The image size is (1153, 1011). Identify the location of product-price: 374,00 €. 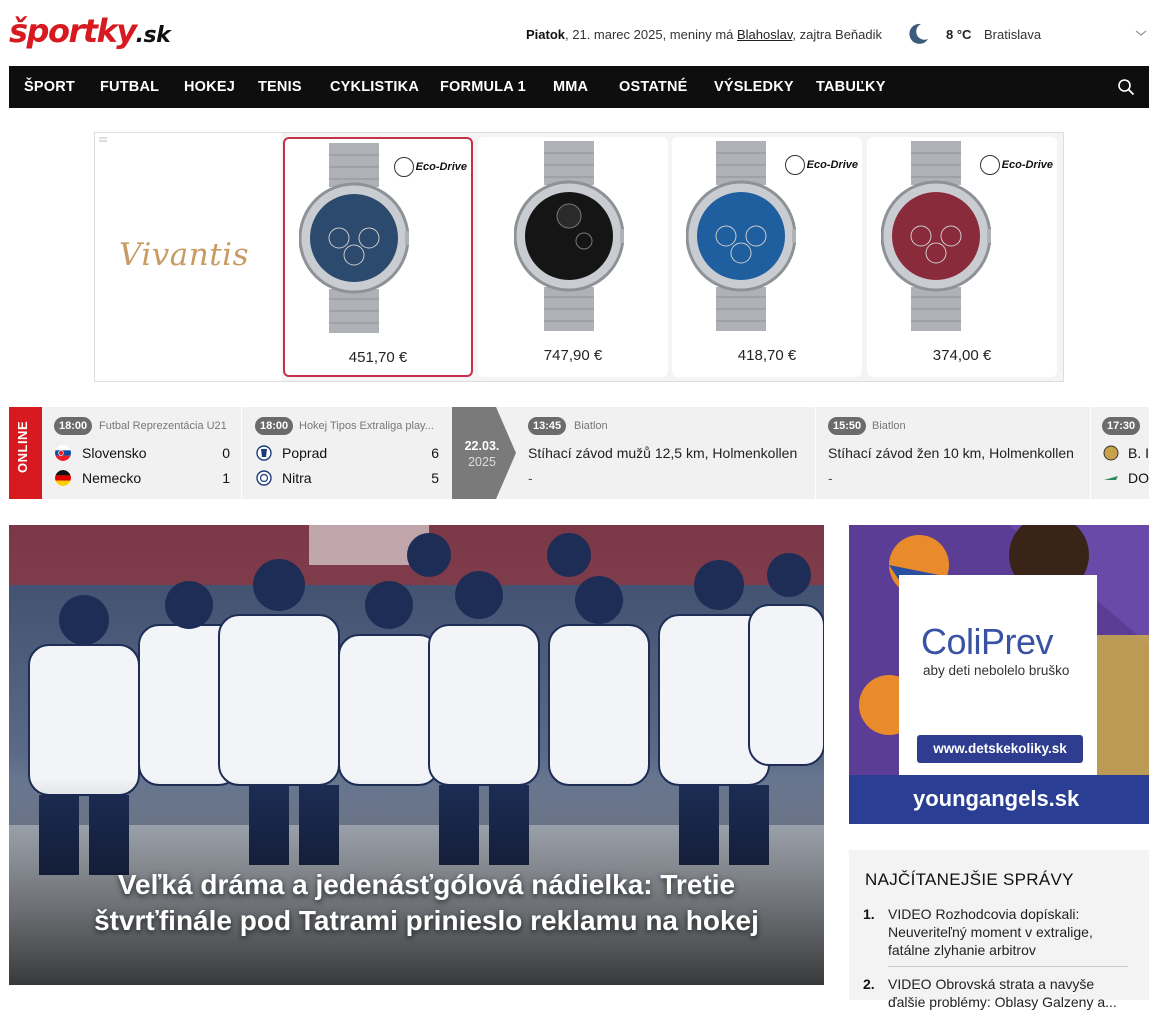
(962, 355).